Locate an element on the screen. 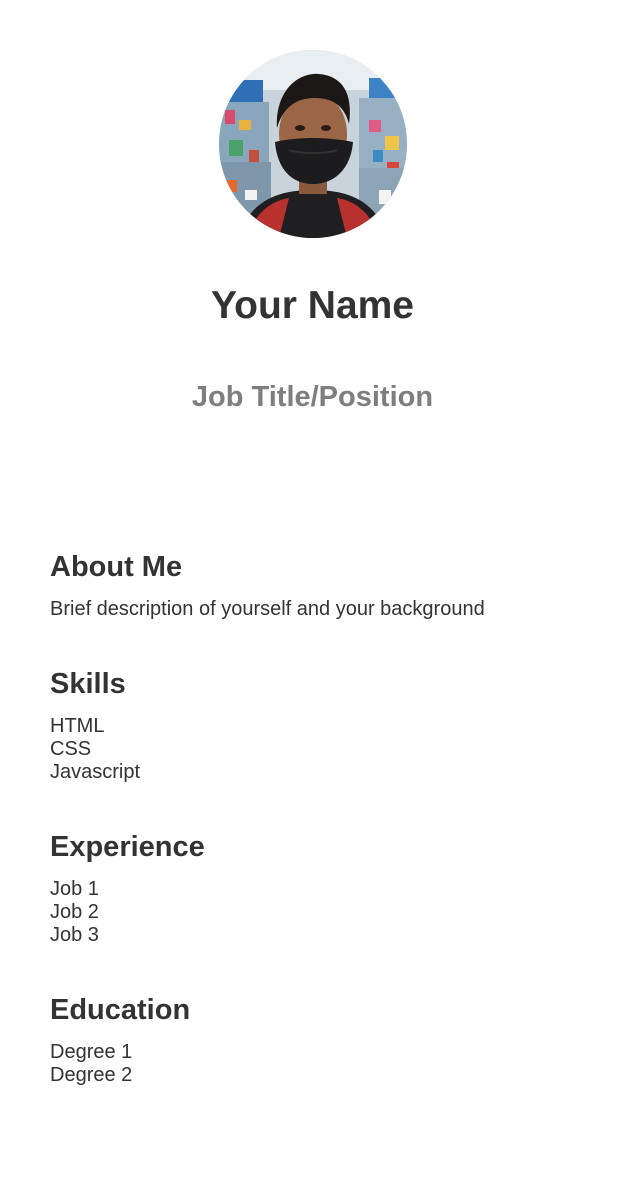 The height and width of the screenshot is (1182, 625). experience-item: Job 1 is located at coordinates (74, 889).